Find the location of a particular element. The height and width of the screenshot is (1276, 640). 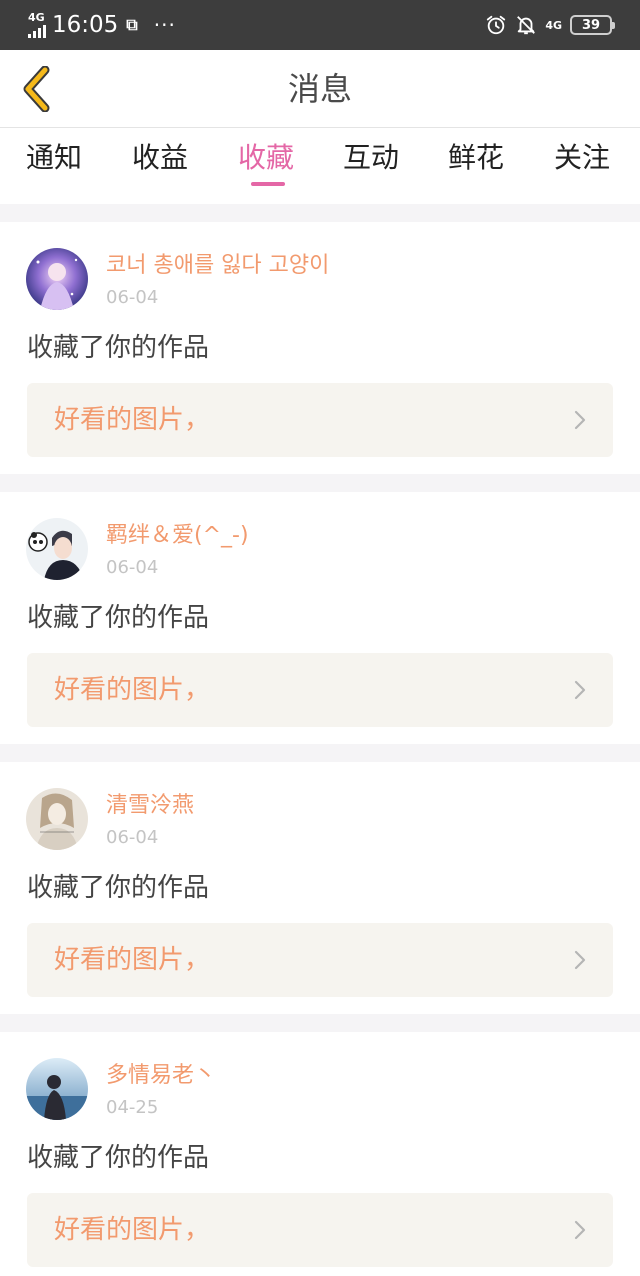

seaside-girl-avatar-icon is located at coordinates (57, 1089).